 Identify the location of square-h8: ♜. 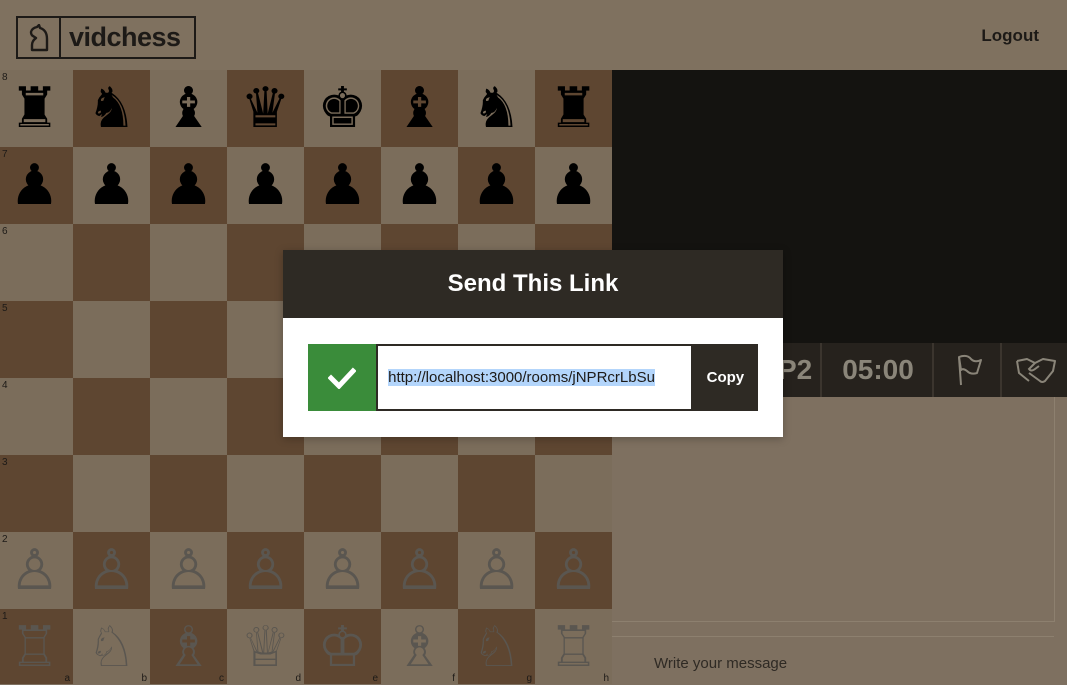
(573, 108).